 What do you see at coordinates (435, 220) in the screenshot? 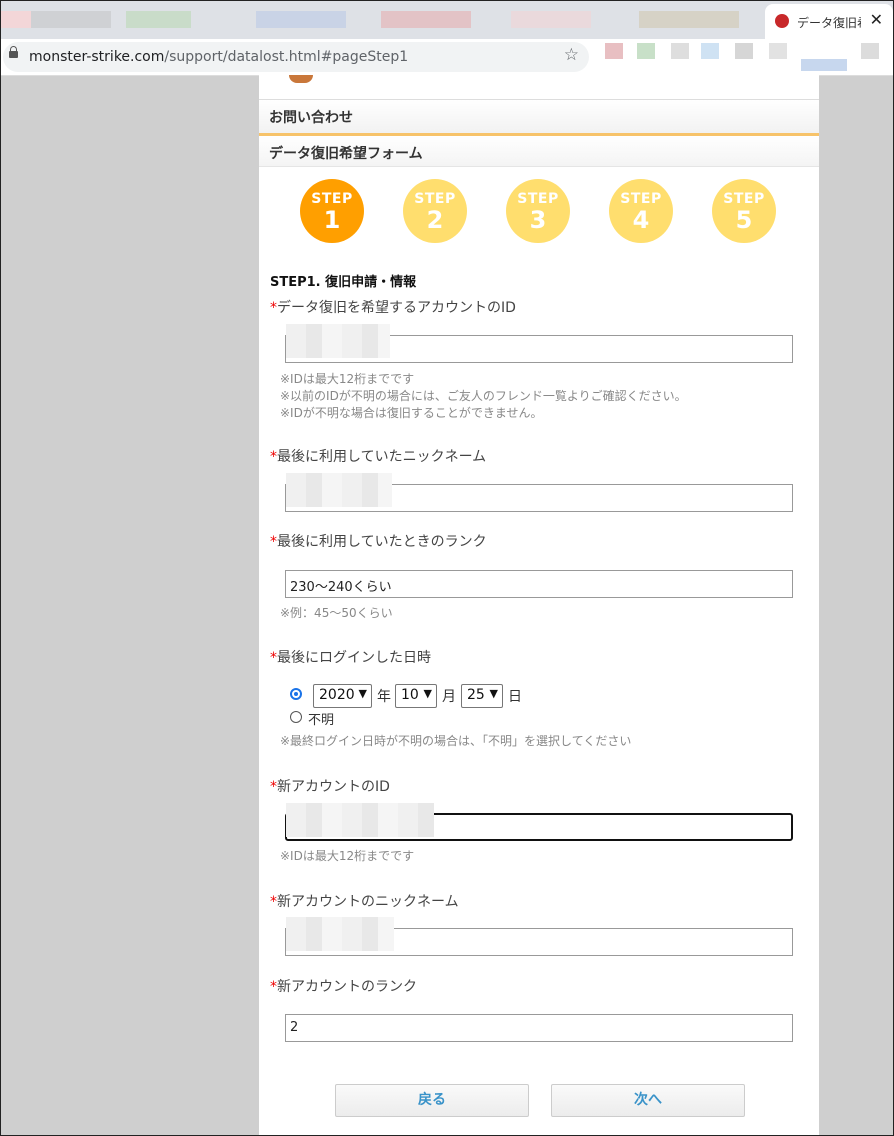
I see `step-number: 2` at bounding box center [435, 220].